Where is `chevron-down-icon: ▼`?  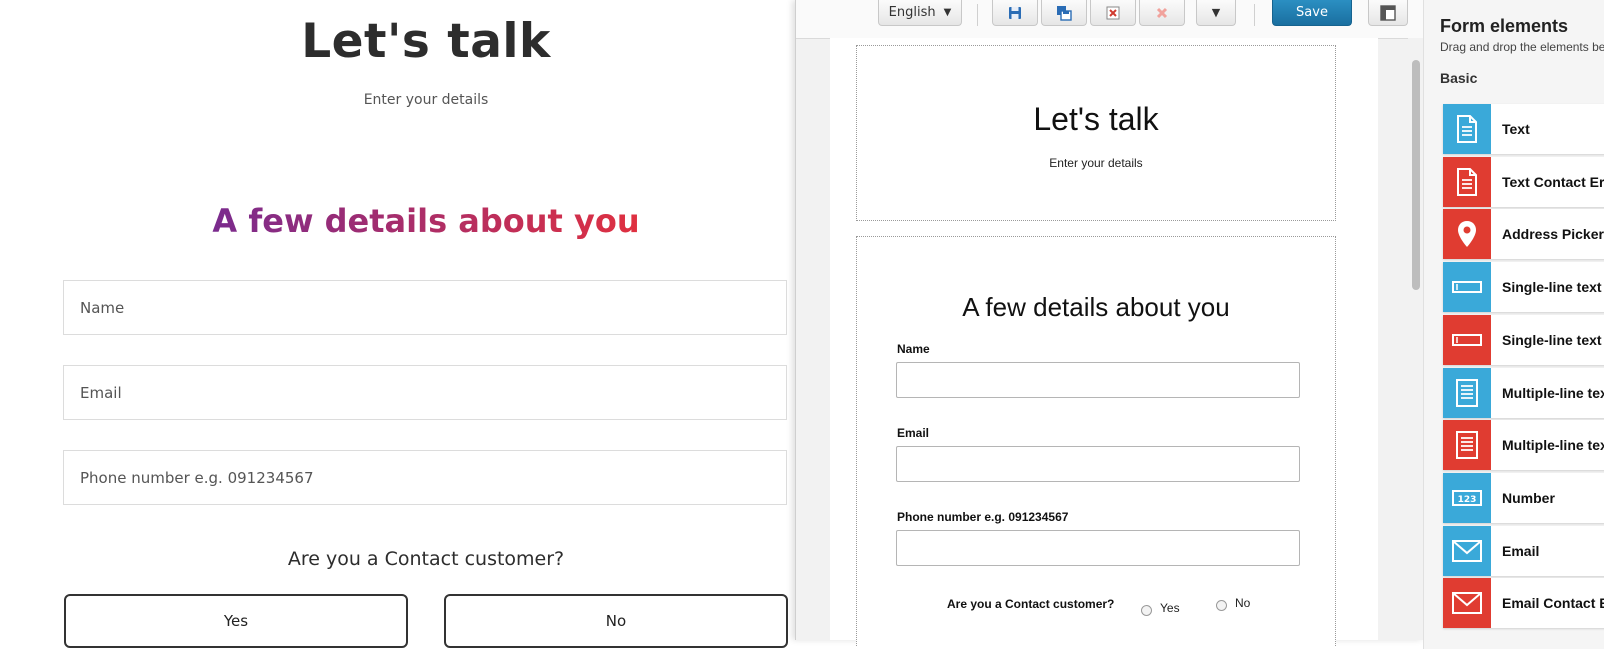 chevron-down-icon: ▼ is located at coordinates (947, 12).